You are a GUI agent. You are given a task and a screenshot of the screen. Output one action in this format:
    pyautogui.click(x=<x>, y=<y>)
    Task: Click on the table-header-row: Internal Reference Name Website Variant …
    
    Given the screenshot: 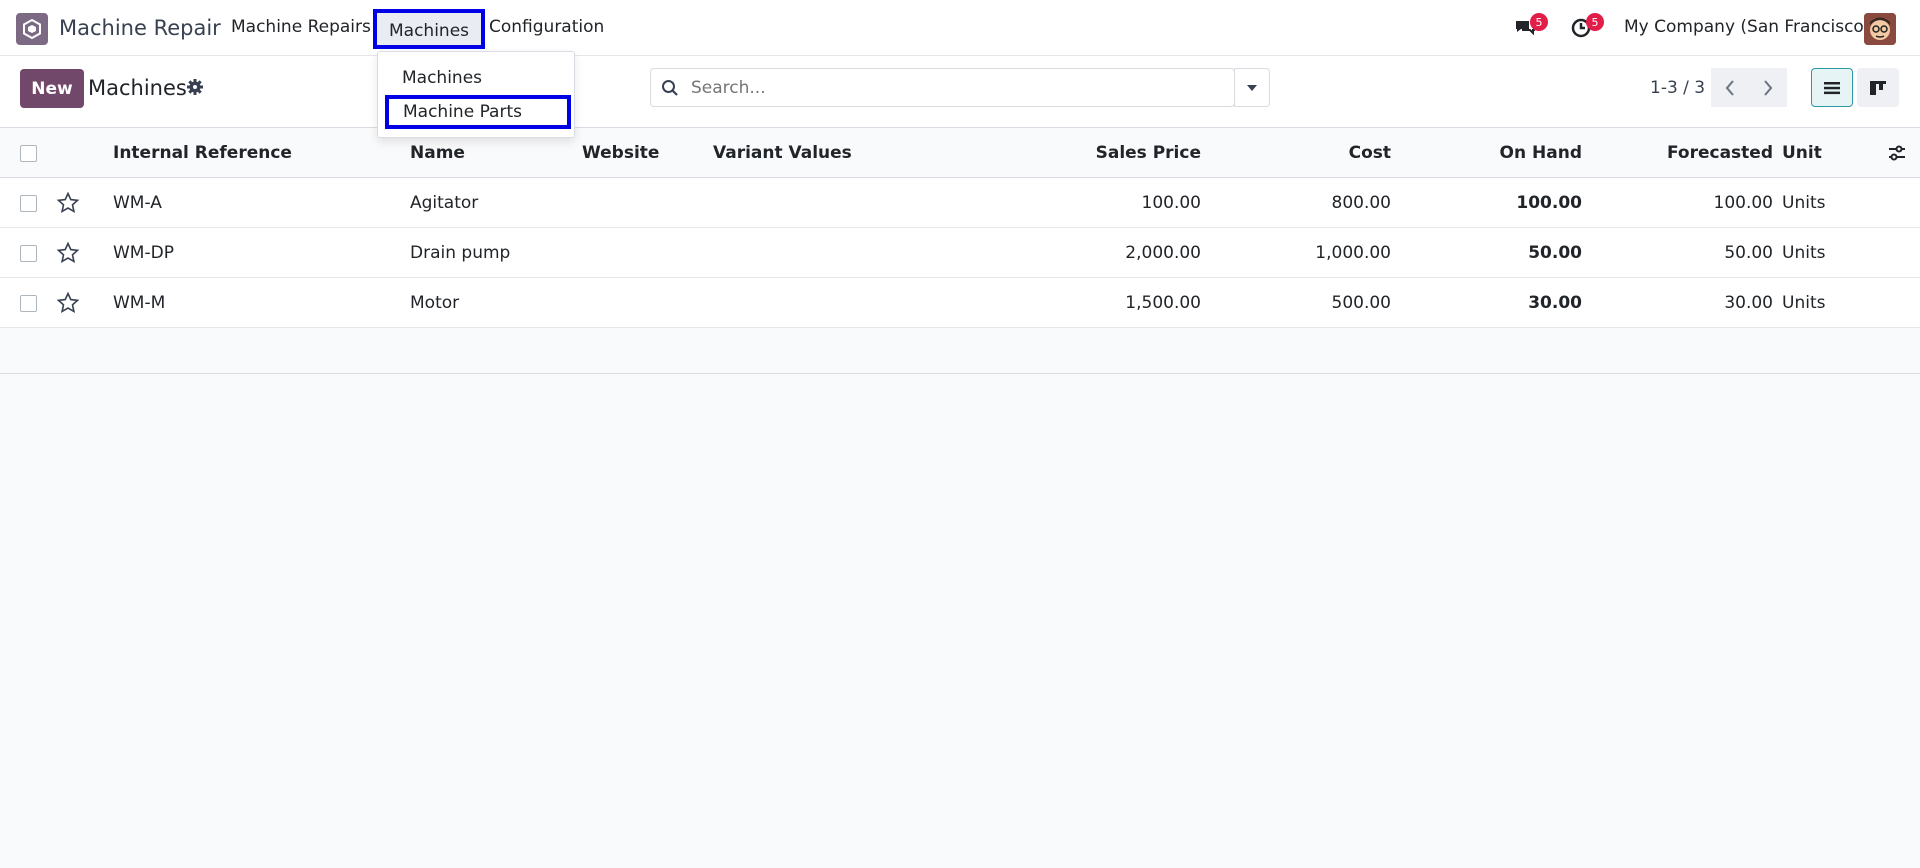 What is the action you would take?
    pyautogui.click(x=960, y=153)
    